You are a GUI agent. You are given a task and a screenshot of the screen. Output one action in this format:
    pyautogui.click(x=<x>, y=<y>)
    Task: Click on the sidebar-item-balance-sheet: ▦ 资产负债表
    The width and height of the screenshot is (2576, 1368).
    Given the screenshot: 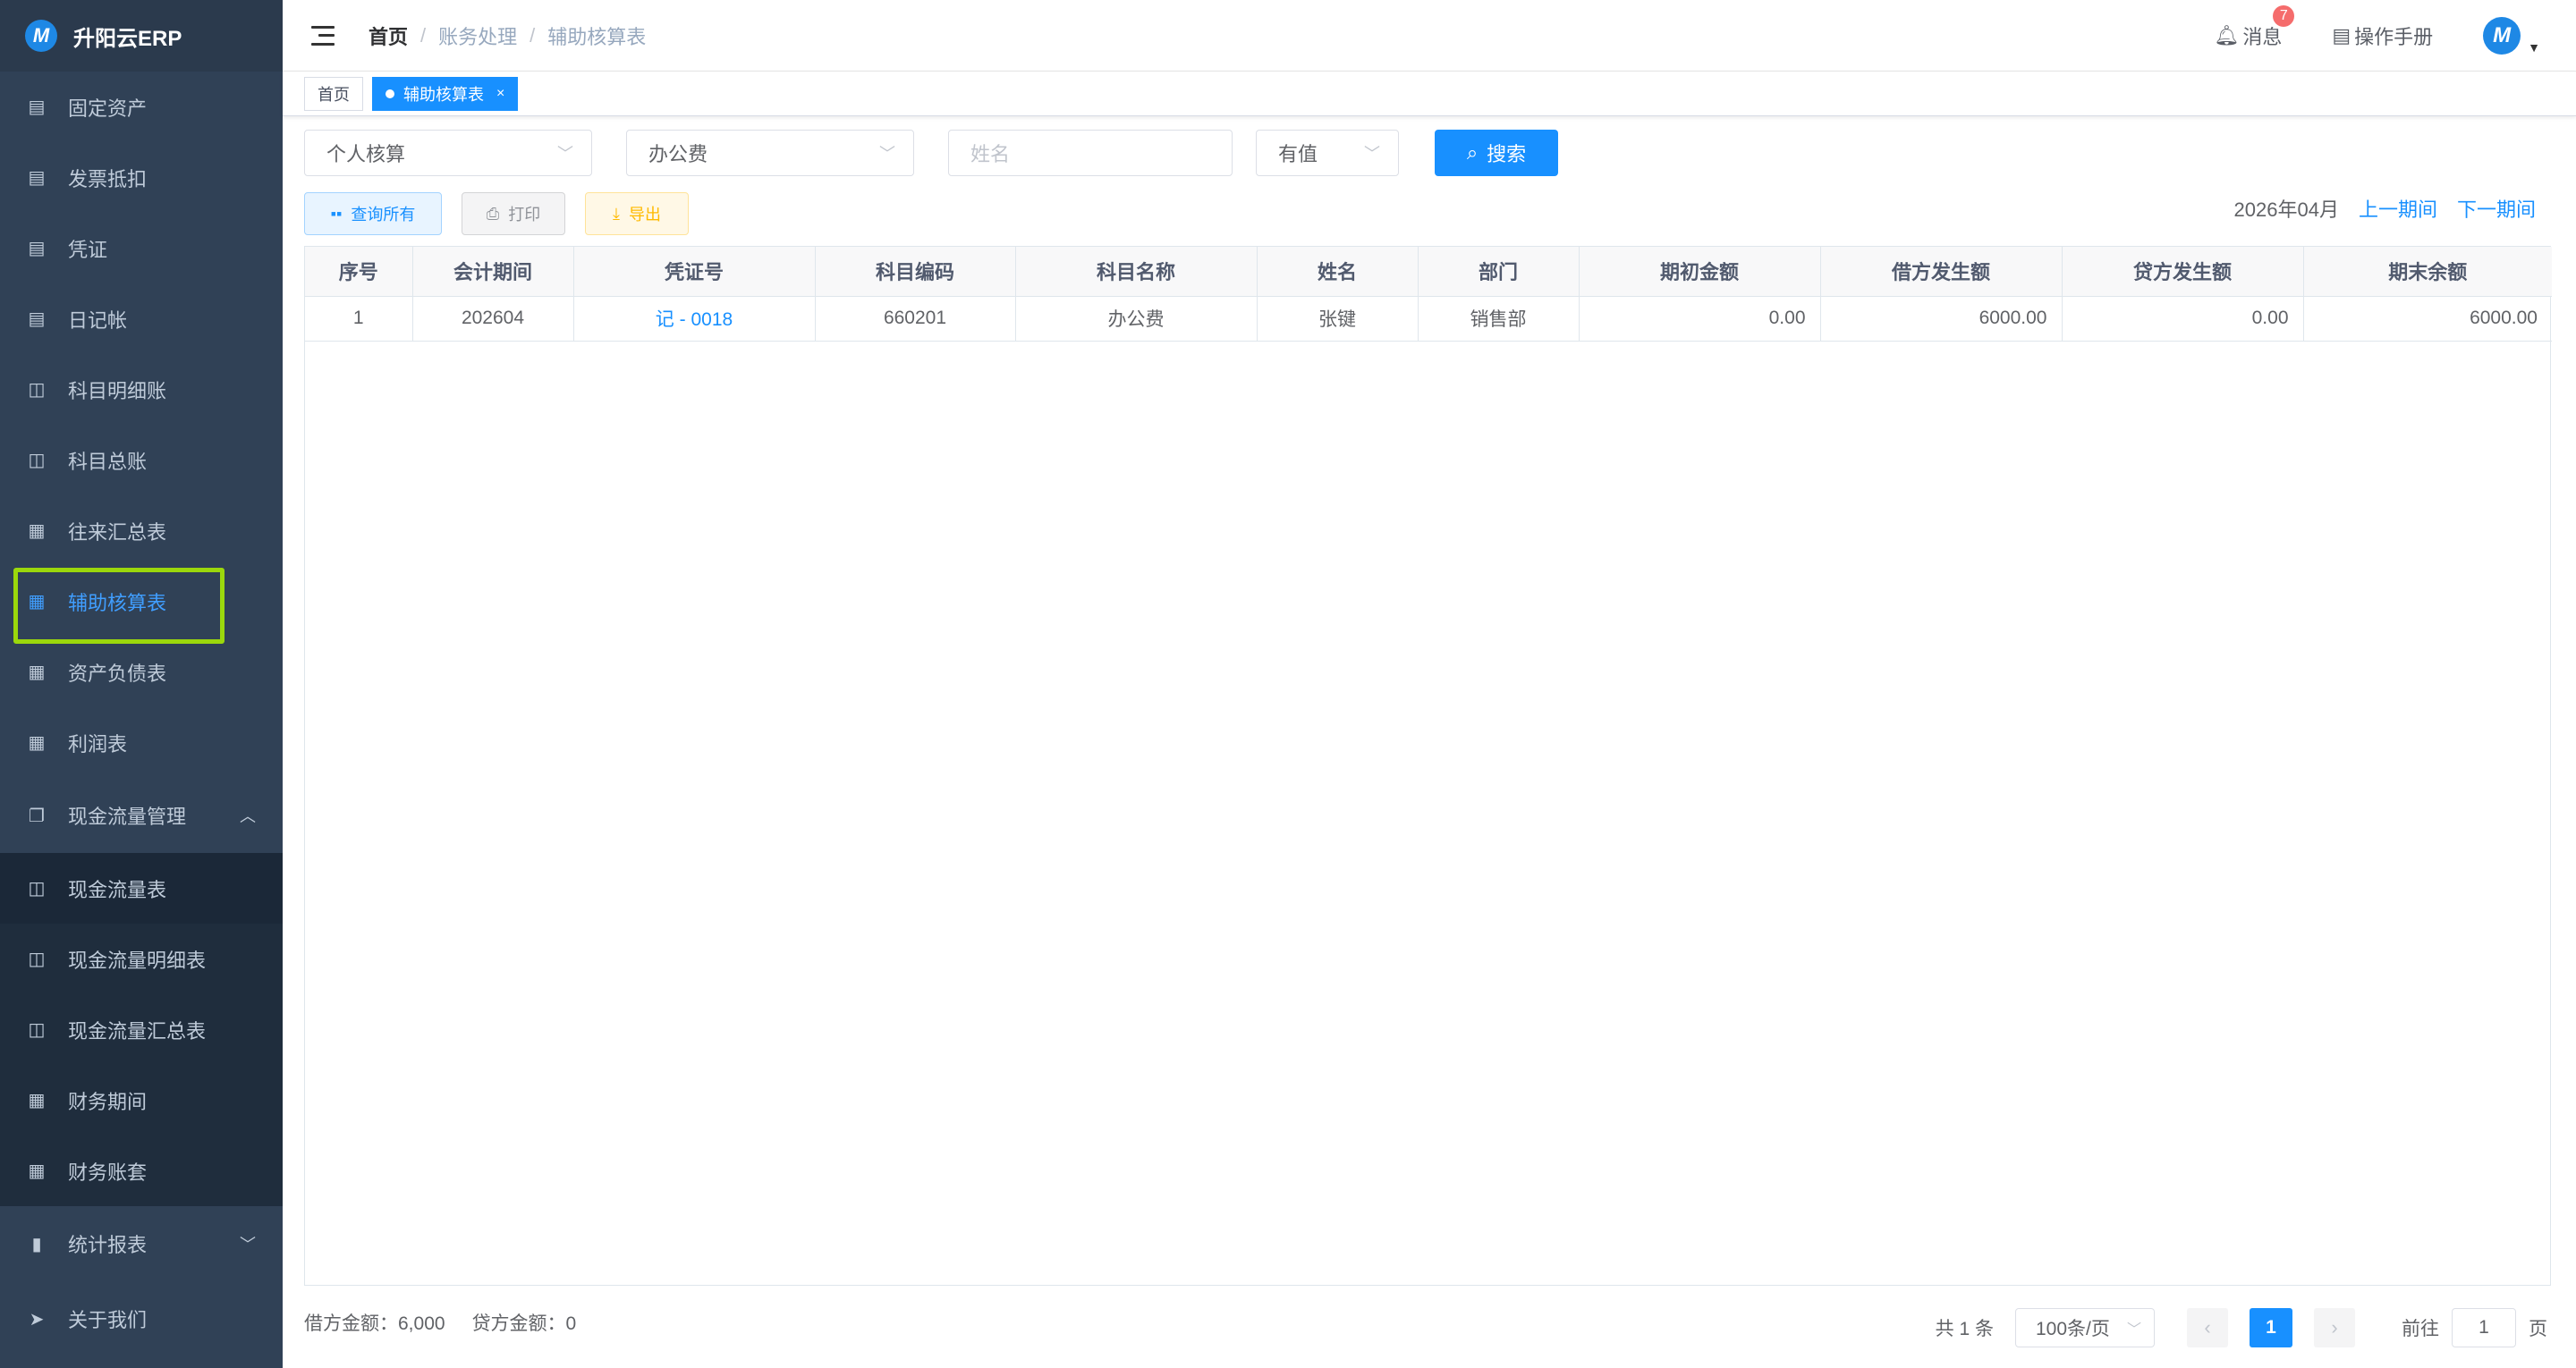 What is the action you would take?
    pyautogui.click(x=141, y=672)
    